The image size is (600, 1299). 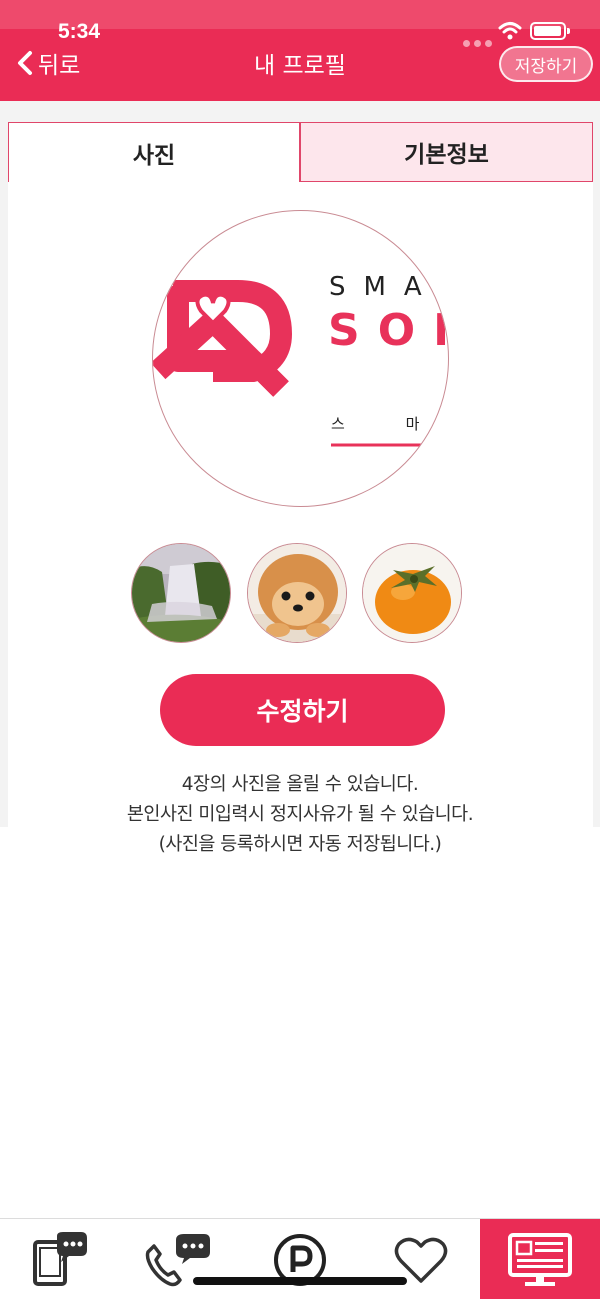 I want to click on top-bar: 5:34 뒤로 내 프로필 저장하기, so click(x=300, y=50).